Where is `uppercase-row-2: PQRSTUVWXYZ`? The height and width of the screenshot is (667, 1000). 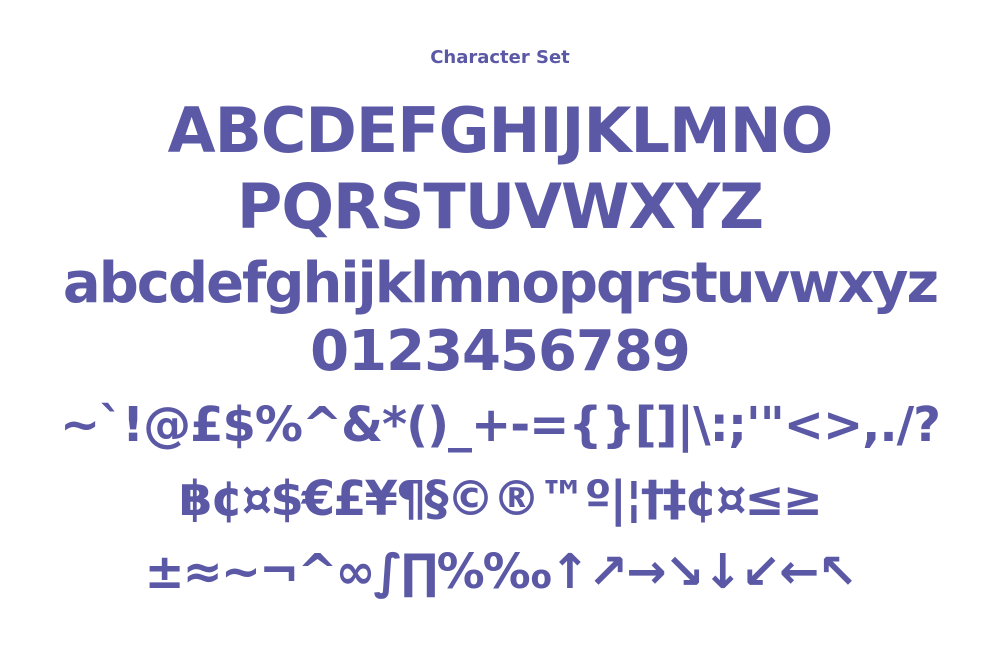
uppercase-row-2: PQRSTUVWXYZ is located at coordinates (500, 206).